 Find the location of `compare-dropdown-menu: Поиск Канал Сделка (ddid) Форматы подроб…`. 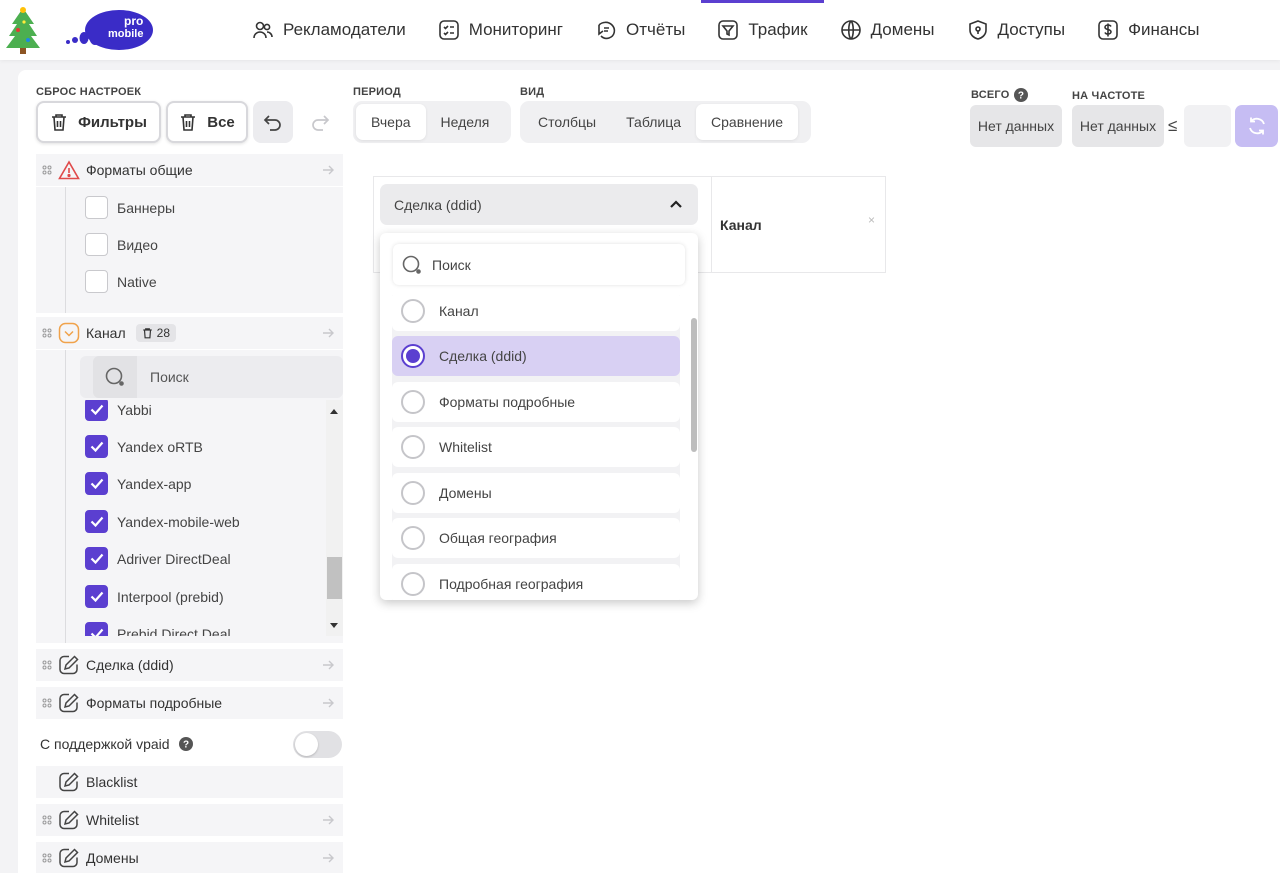

compare-dropdown-menu: Поиск Канал Сделка (ddid) Форматы подроб… is located at coordinates (539, 416).